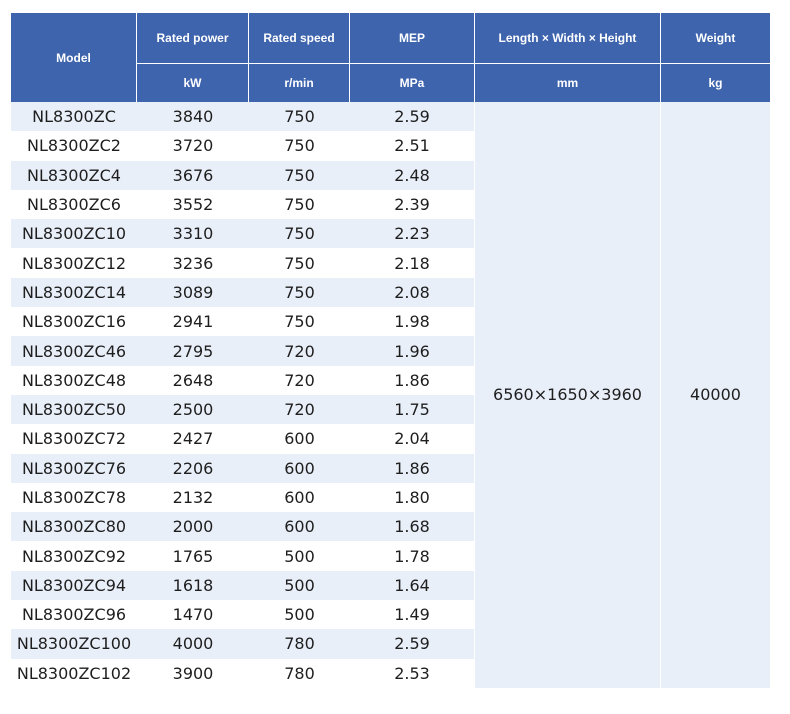 The width and height of the screenshot is (790, 714). I want to click on model-cell: NL8300ZC10, so click(74, 234).